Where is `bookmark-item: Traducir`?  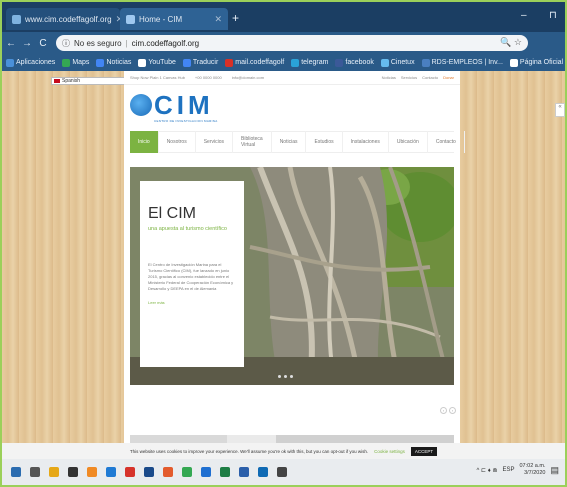
bookmark-item: Traducir is located at coordinates (200, 62).